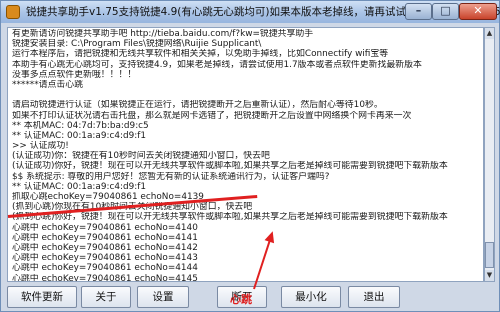 The image size is (500, 312). Describe the element at coordinates (171, 176) in the screenshot. I see `log-line: $$ 系统提示: 尊敬的用户您好！您暂无有新的认证系统通讯行为，认证客户端吗?` at that location.